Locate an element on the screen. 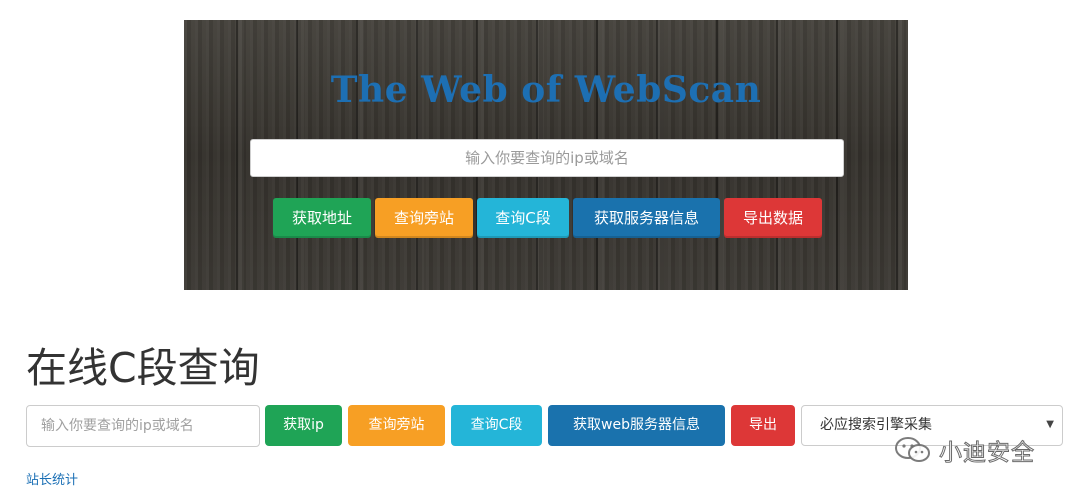  query-c-segment-button: 查询C段 is located at coordinates (496, 425).